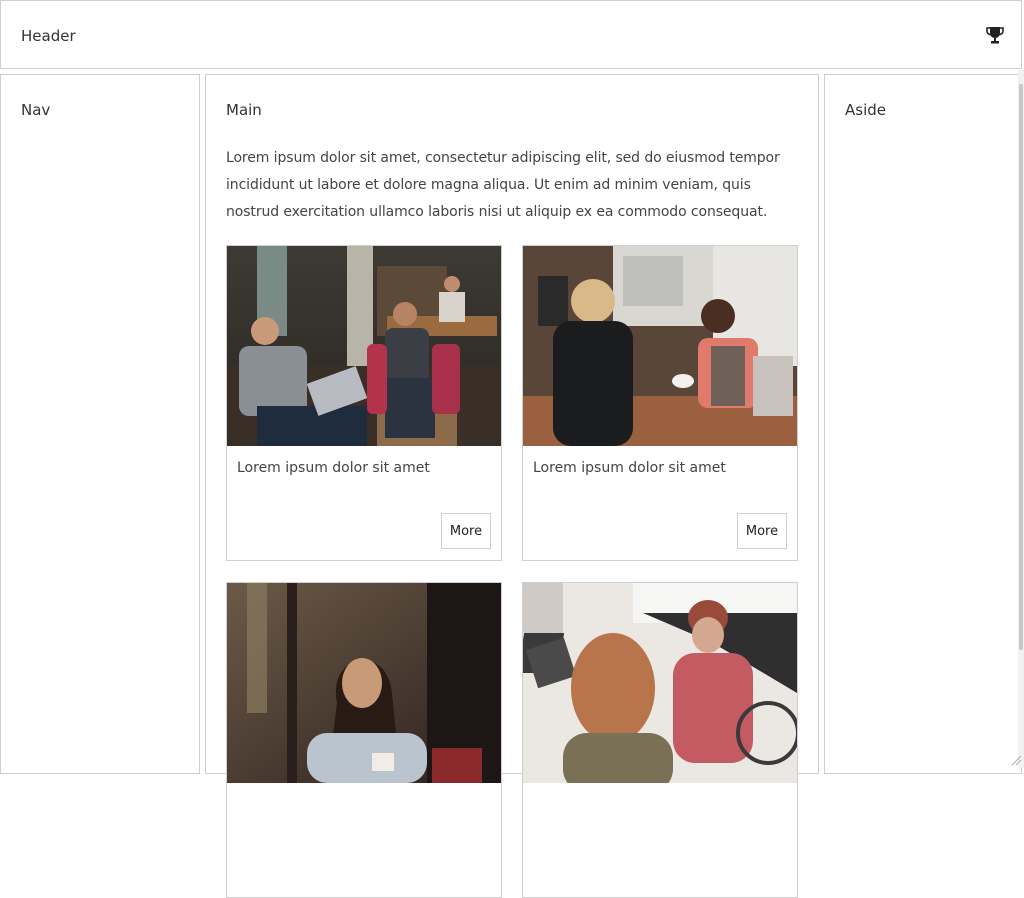 The image size is (1024, 898). I want to click on header-title: Header, so click(48, 36).